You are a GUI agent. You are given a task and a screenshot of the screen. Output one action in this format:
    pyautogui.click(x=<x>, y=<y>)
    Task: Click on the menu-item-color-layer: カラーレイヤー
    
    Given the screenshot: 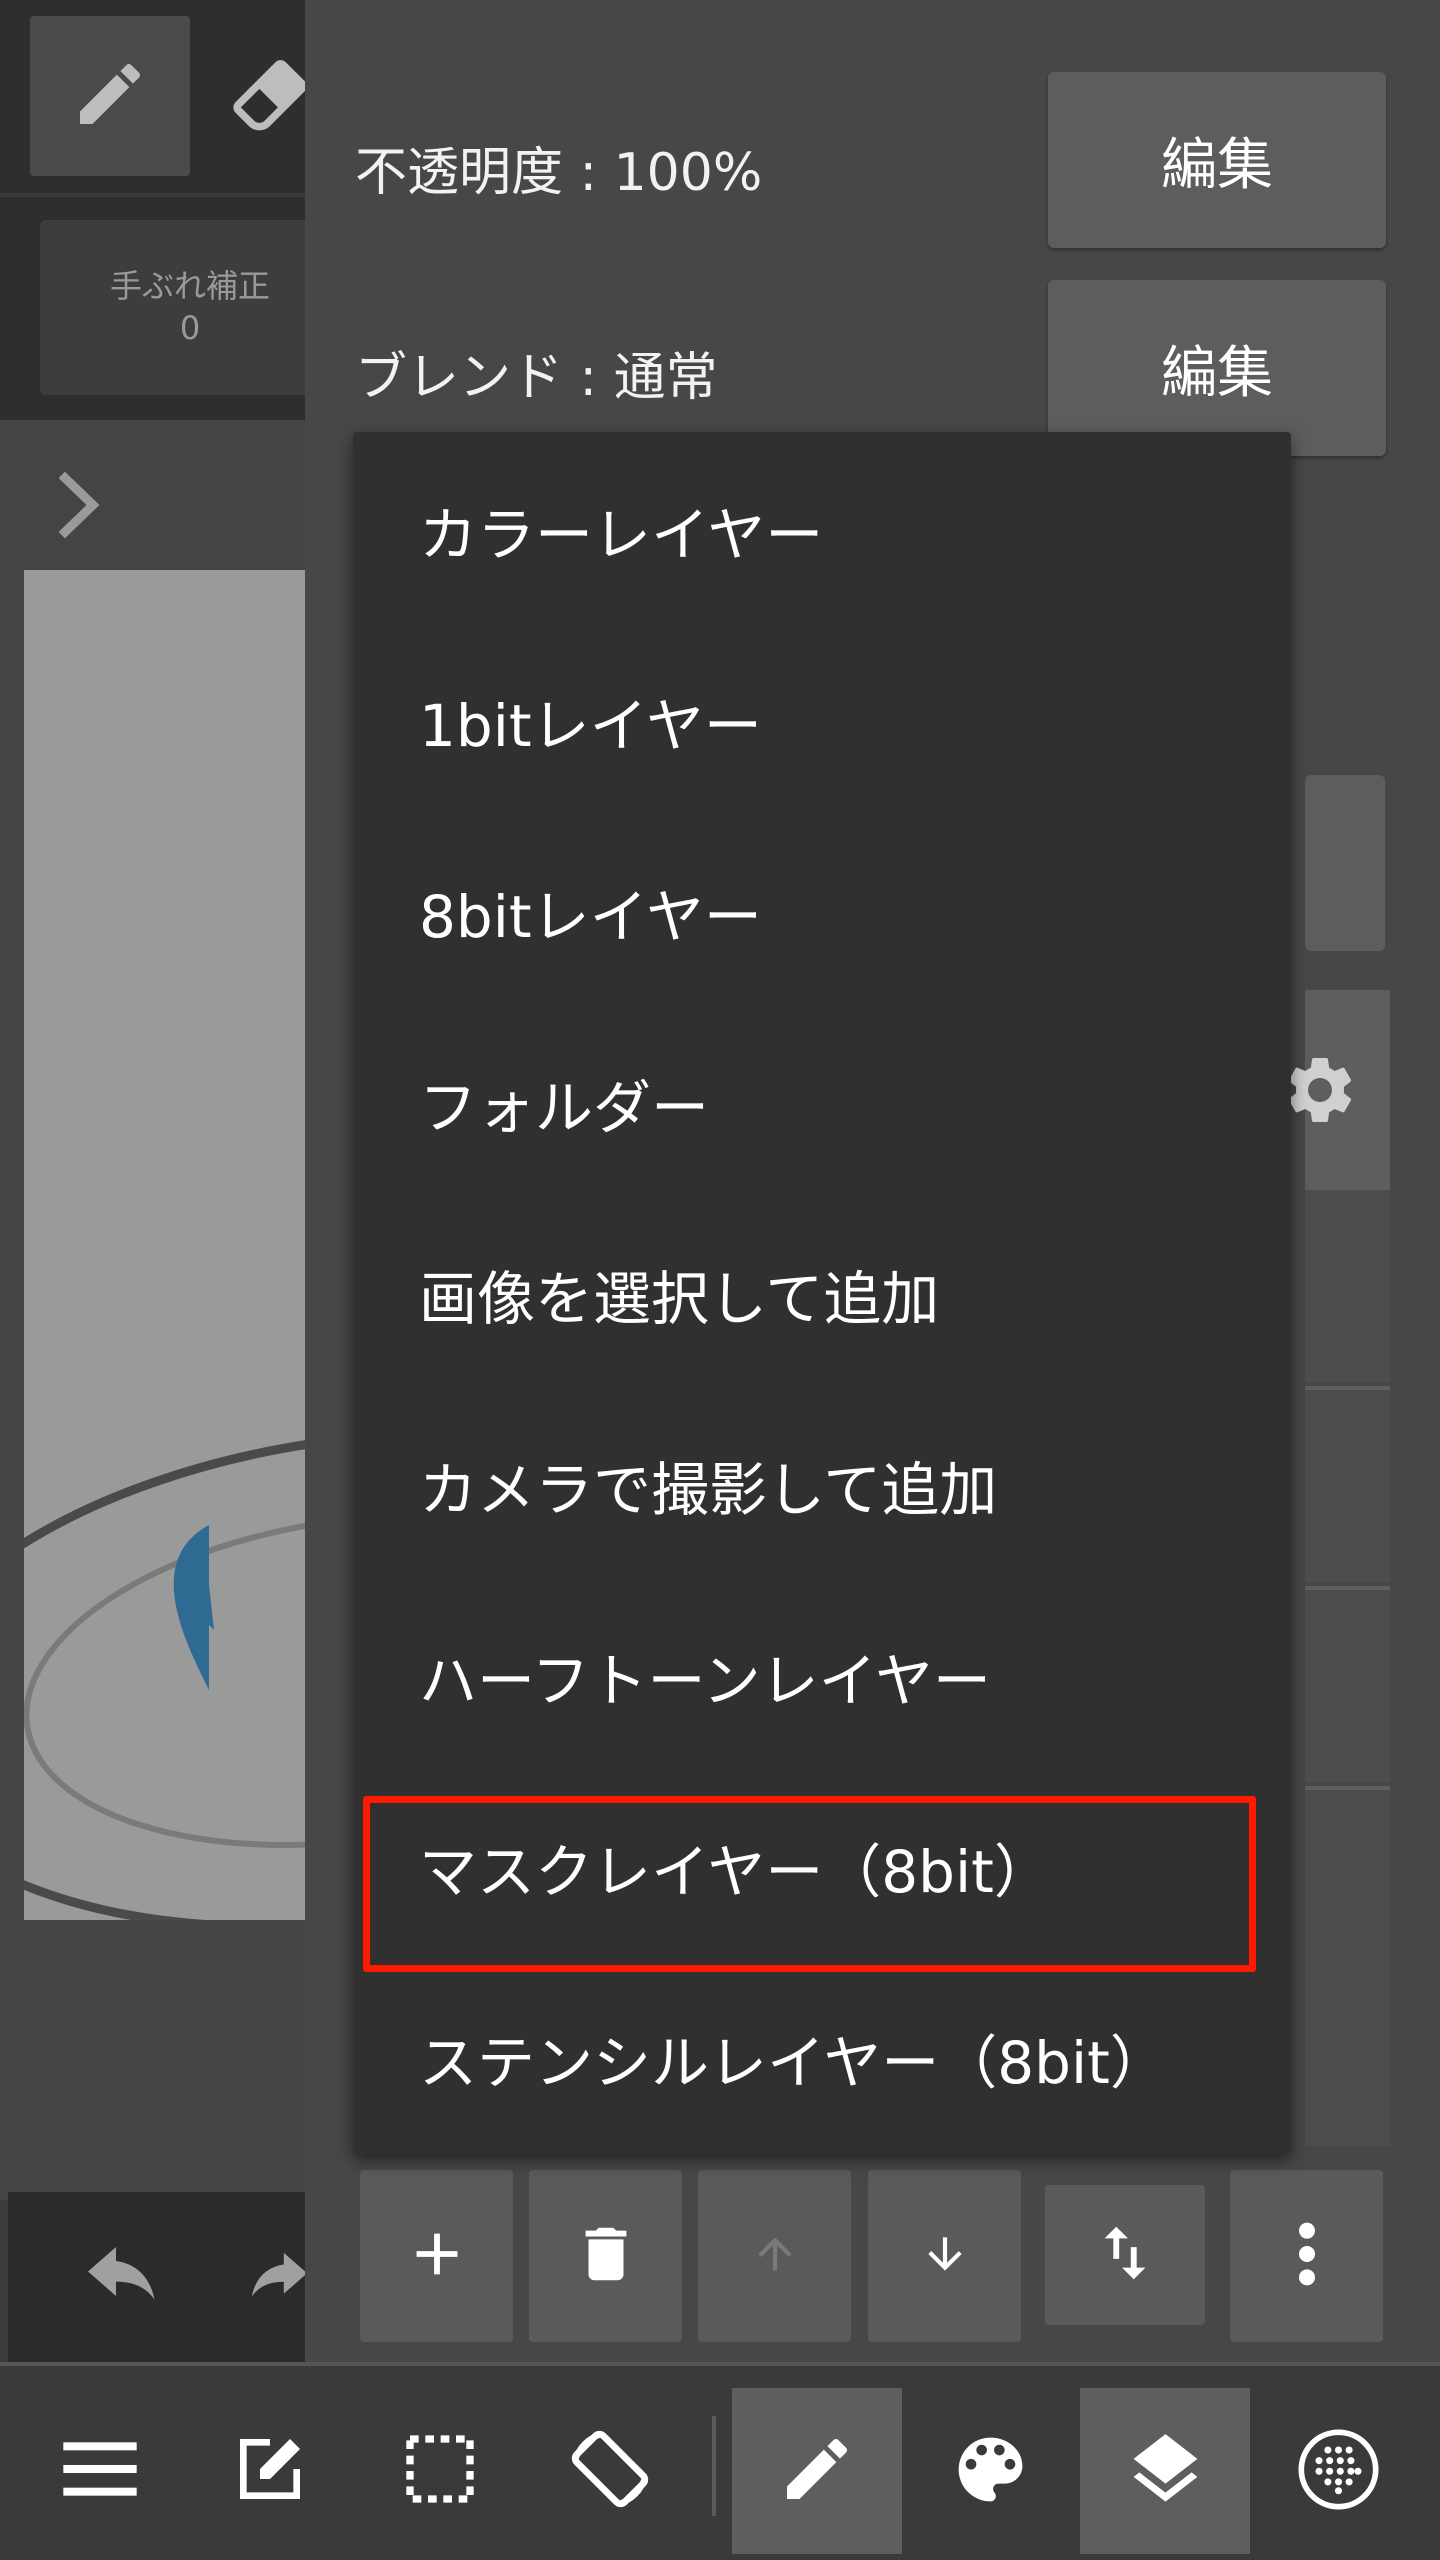 What is the action you would take?
    pyautogui.click(x=822, y=529)
    